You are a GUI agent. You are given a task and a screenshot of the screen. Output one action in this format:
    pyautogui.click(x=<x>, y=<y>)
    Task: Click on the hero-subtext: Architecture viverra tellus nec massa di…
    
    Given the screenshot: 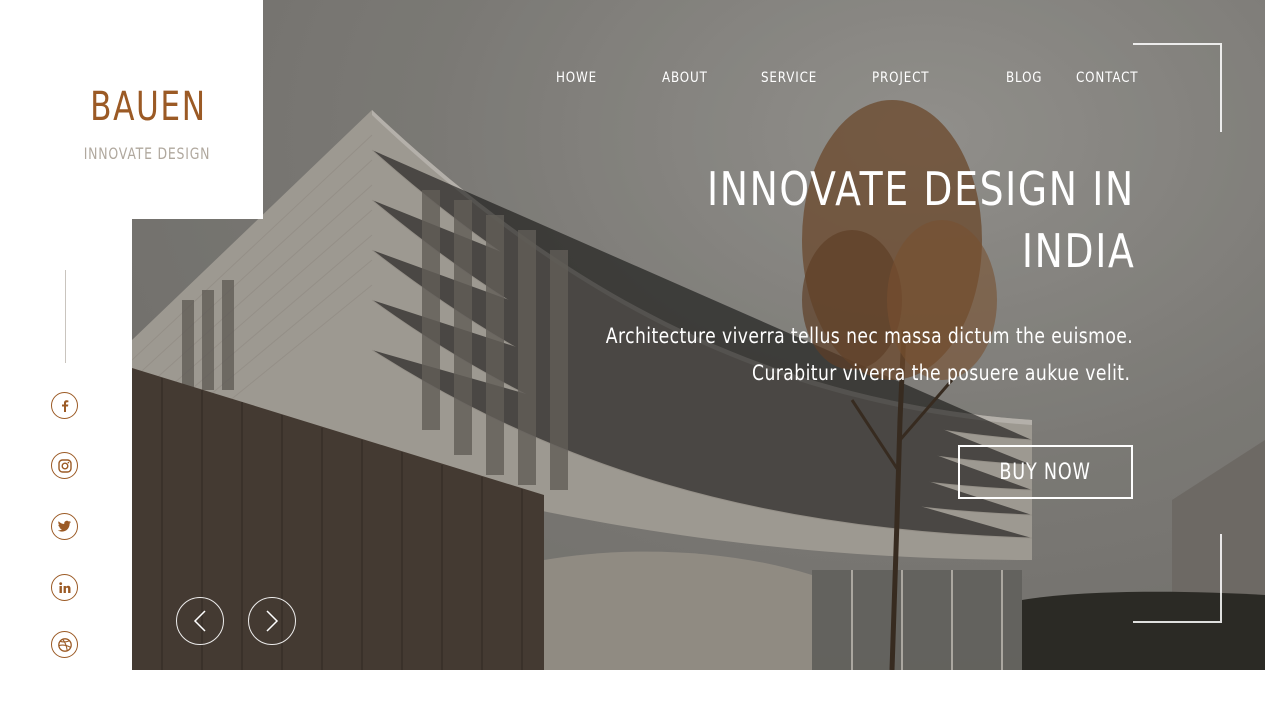 What is the action you would take?
    pyautogui.click(x=812, y=355)
    